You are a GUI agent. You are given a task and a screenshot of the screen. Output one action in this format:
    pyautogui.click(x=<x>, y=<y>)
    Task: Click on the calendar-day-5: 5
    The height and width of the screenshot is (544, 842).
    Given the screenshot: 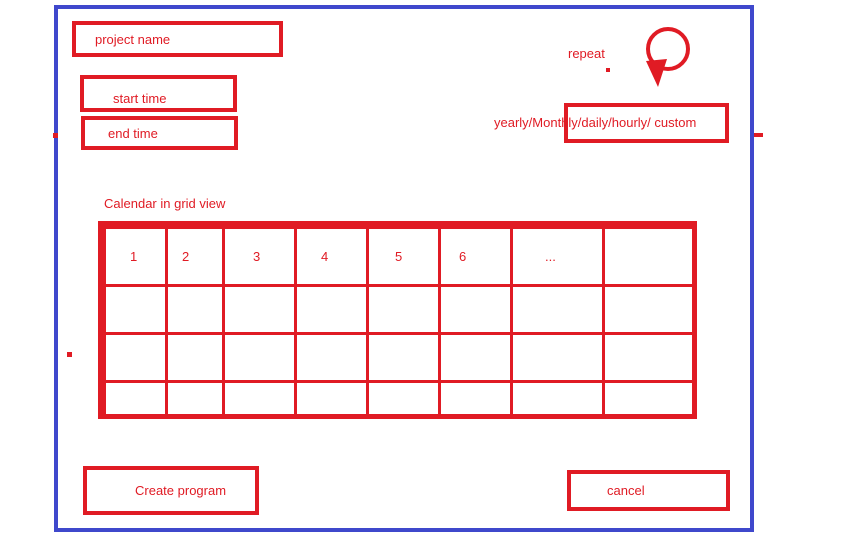 What is the action you would take?
    pyautogui.click(x=403, y=256)
    